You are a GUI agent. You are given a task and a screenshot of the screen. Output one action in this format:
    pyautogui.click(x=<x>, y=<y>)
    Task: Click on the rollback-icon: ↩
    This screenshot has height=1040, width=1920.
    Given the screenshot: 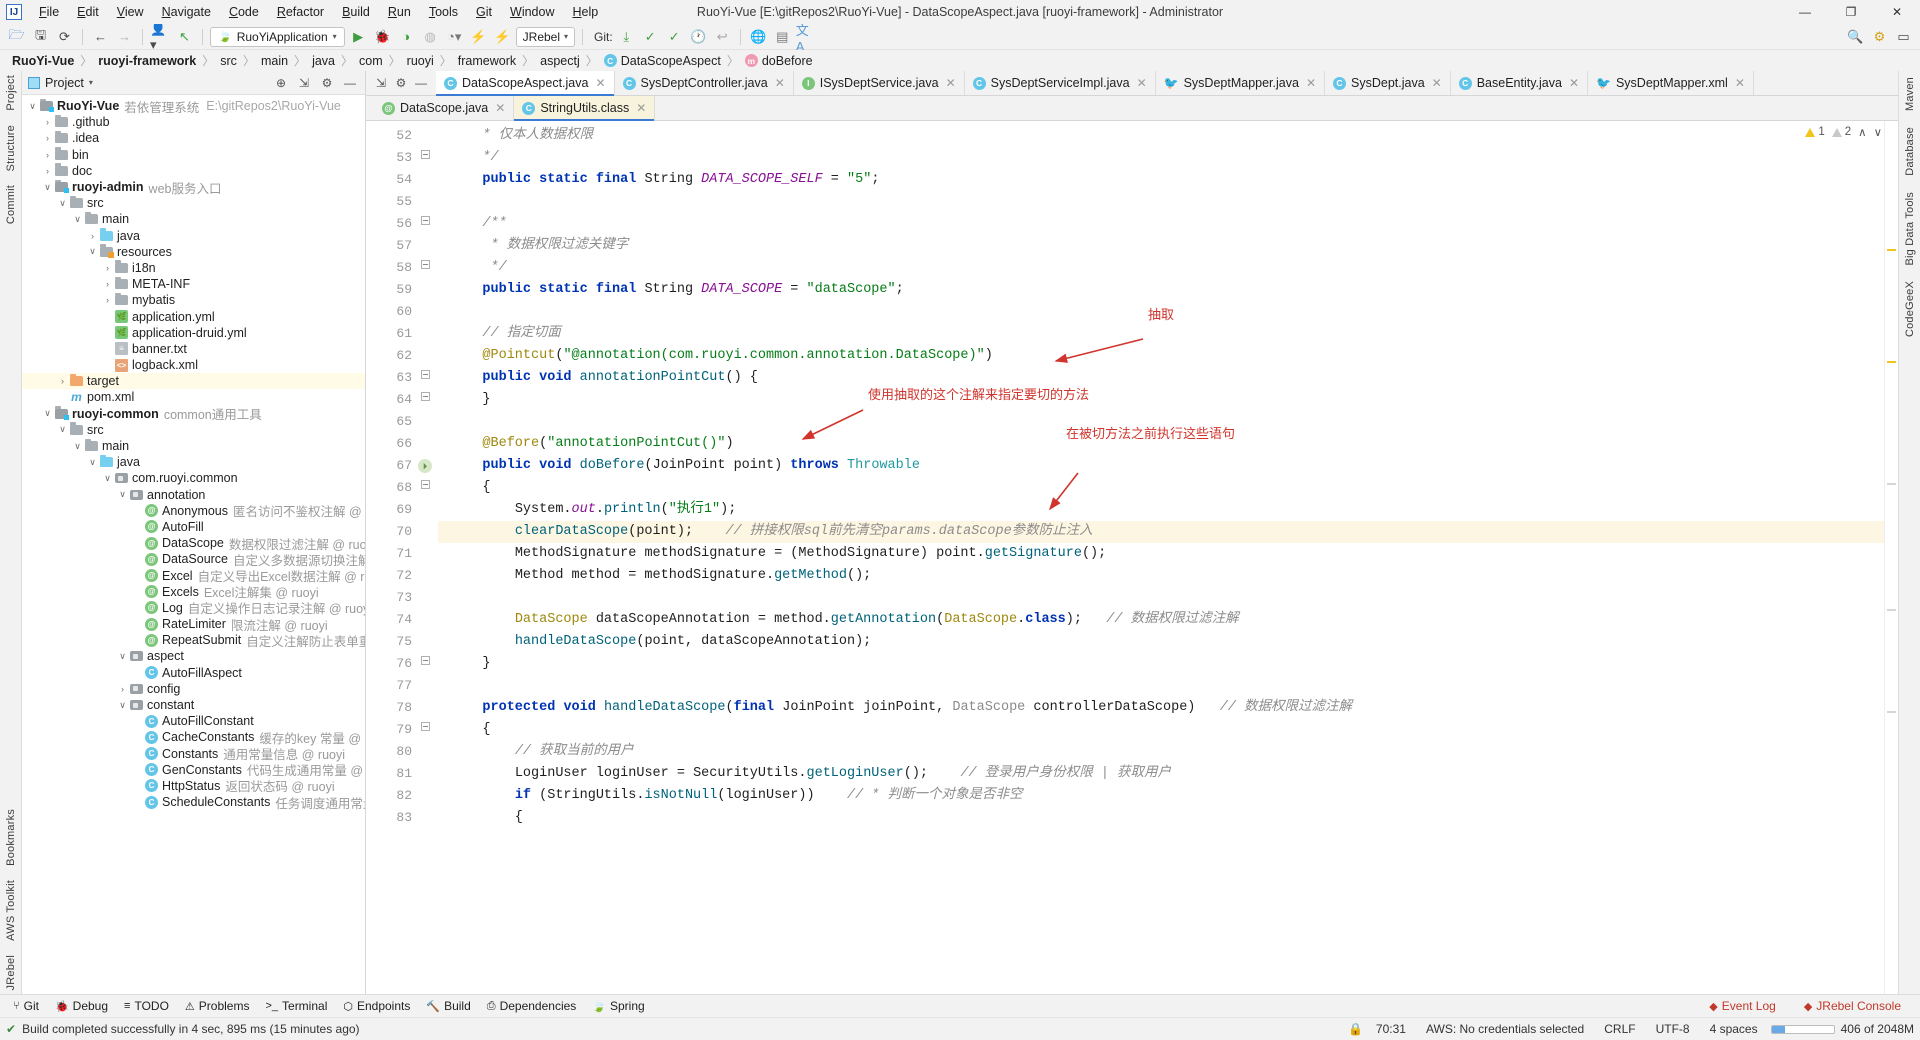 What is the action you would take?
    pyautogui.click(x=722, y=36)
    